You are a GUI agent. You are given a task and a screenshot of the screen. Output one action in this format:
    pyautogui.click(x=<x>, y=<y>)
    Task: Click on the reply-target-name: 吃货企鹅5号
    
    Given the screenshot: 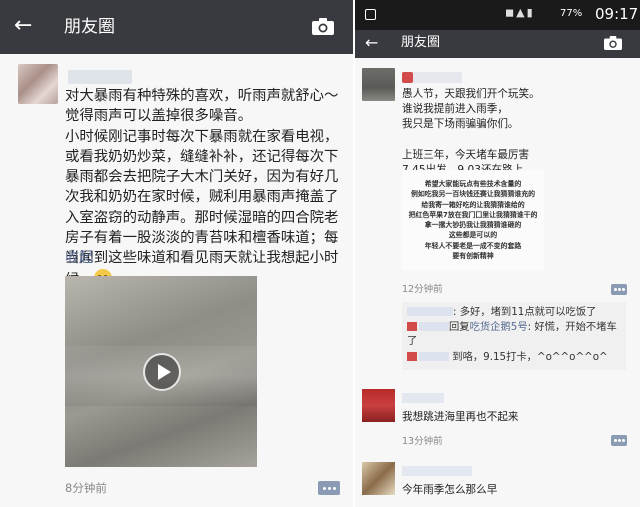 What is the action you would take?
    pyautogui.click(x=499, y=327)
    